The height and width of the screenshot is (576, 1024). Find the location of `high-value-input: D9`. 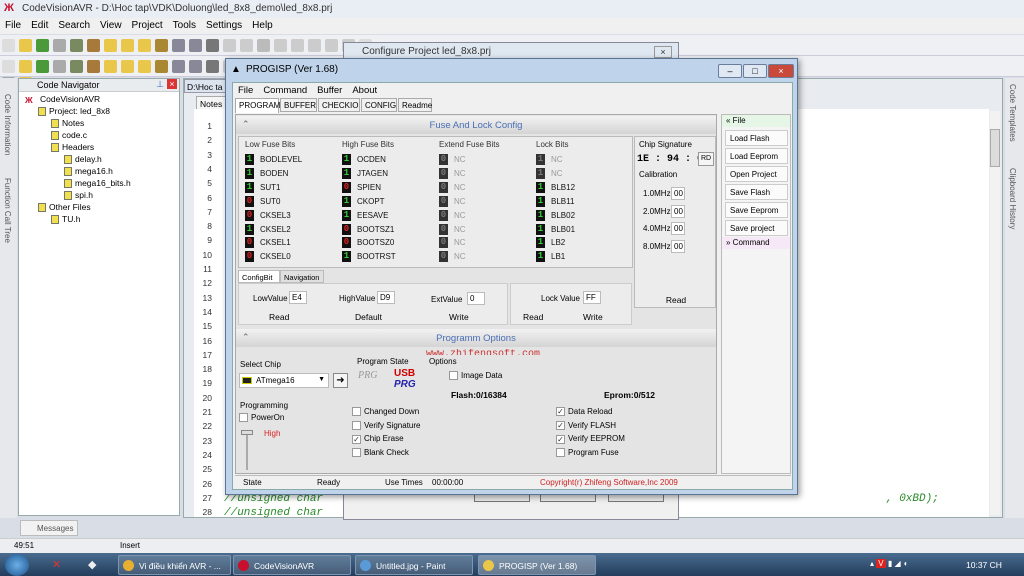

high-value-input: D9 is located at coordinates (386, 297).